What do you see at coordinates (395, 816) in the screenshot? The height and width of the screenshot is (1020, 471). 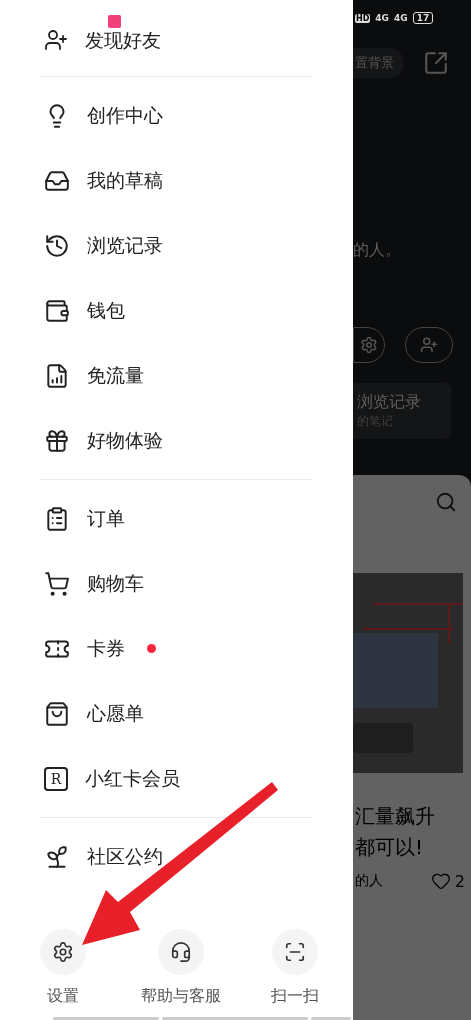 I see `note-title: 汇量飙升` at bounding box center [395, 816].